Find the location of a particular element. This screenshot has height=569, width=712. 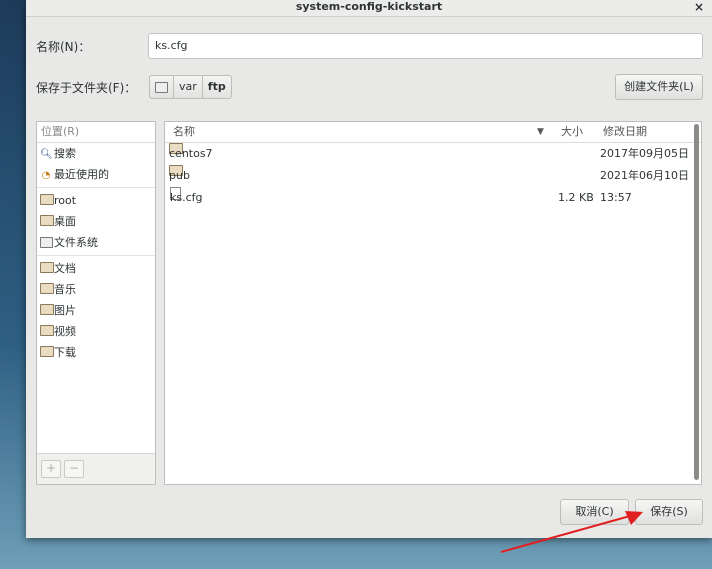

window-title: system-config-kickstart is located at coordinates (369, 6).